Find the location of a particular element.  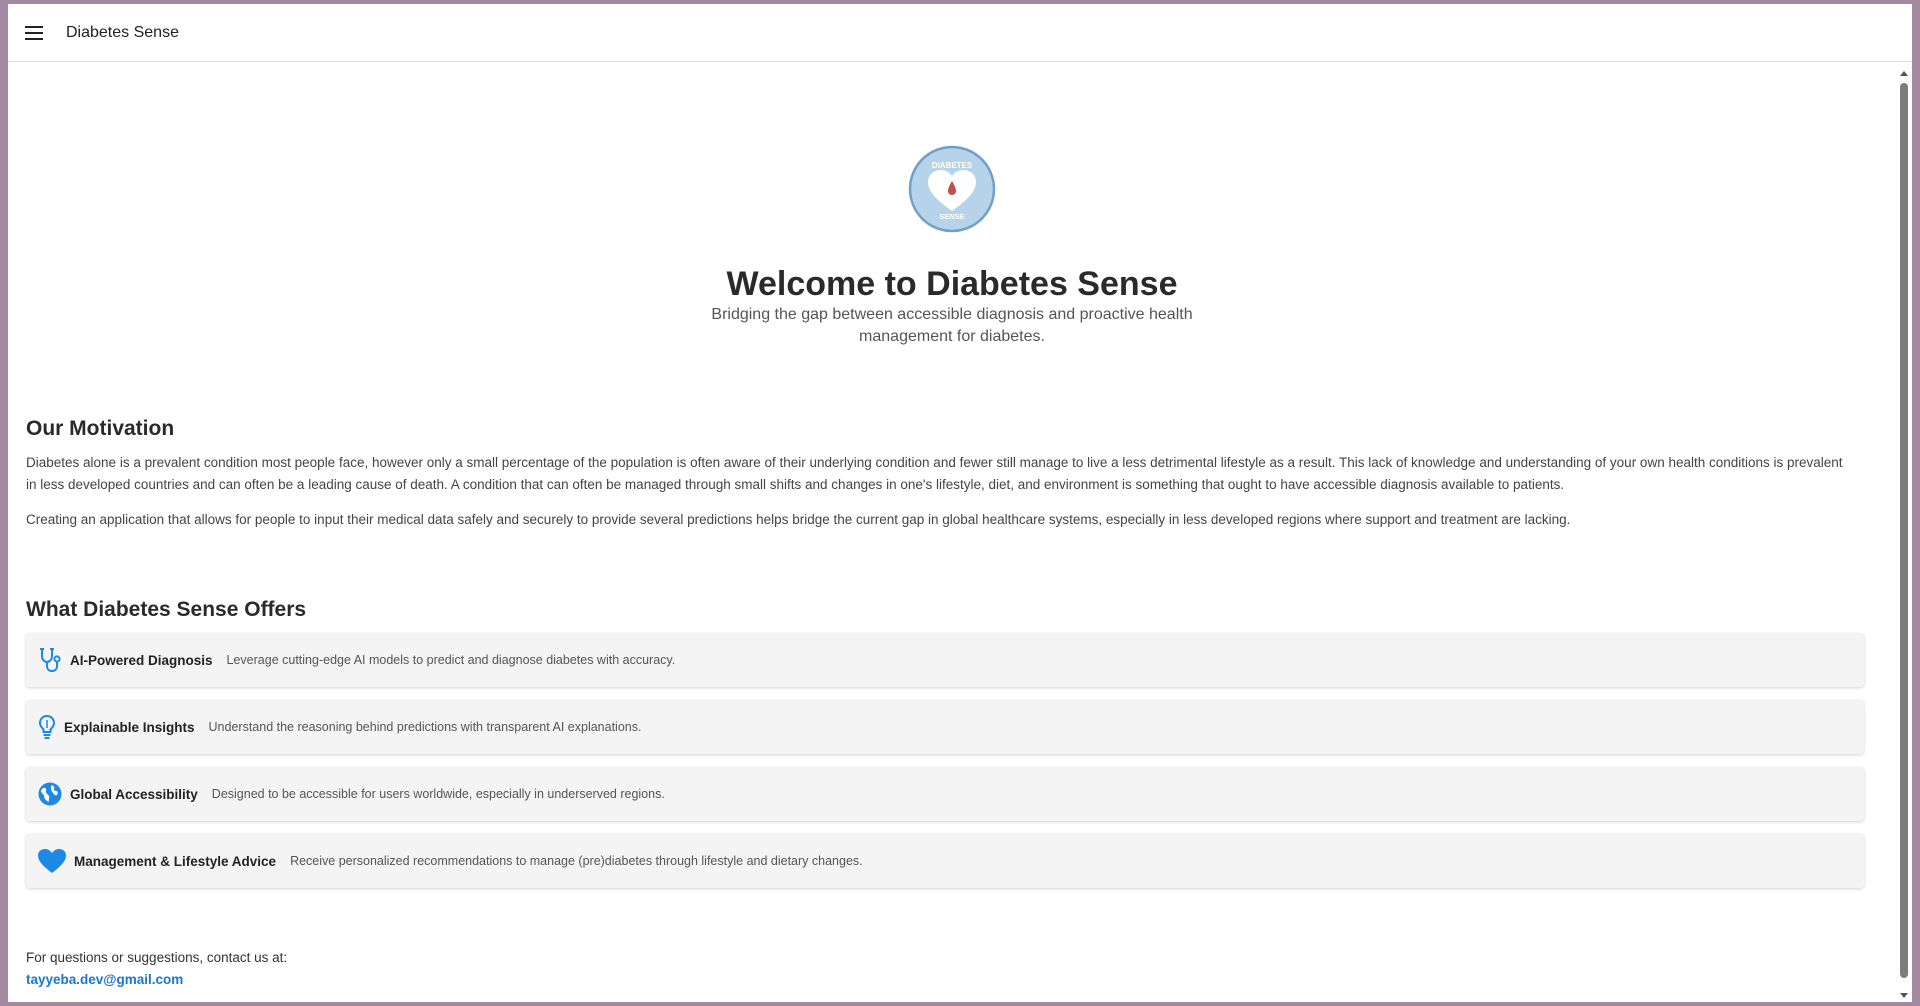

motivation-heading: Our Motivation is located at coordinates (100, 428).